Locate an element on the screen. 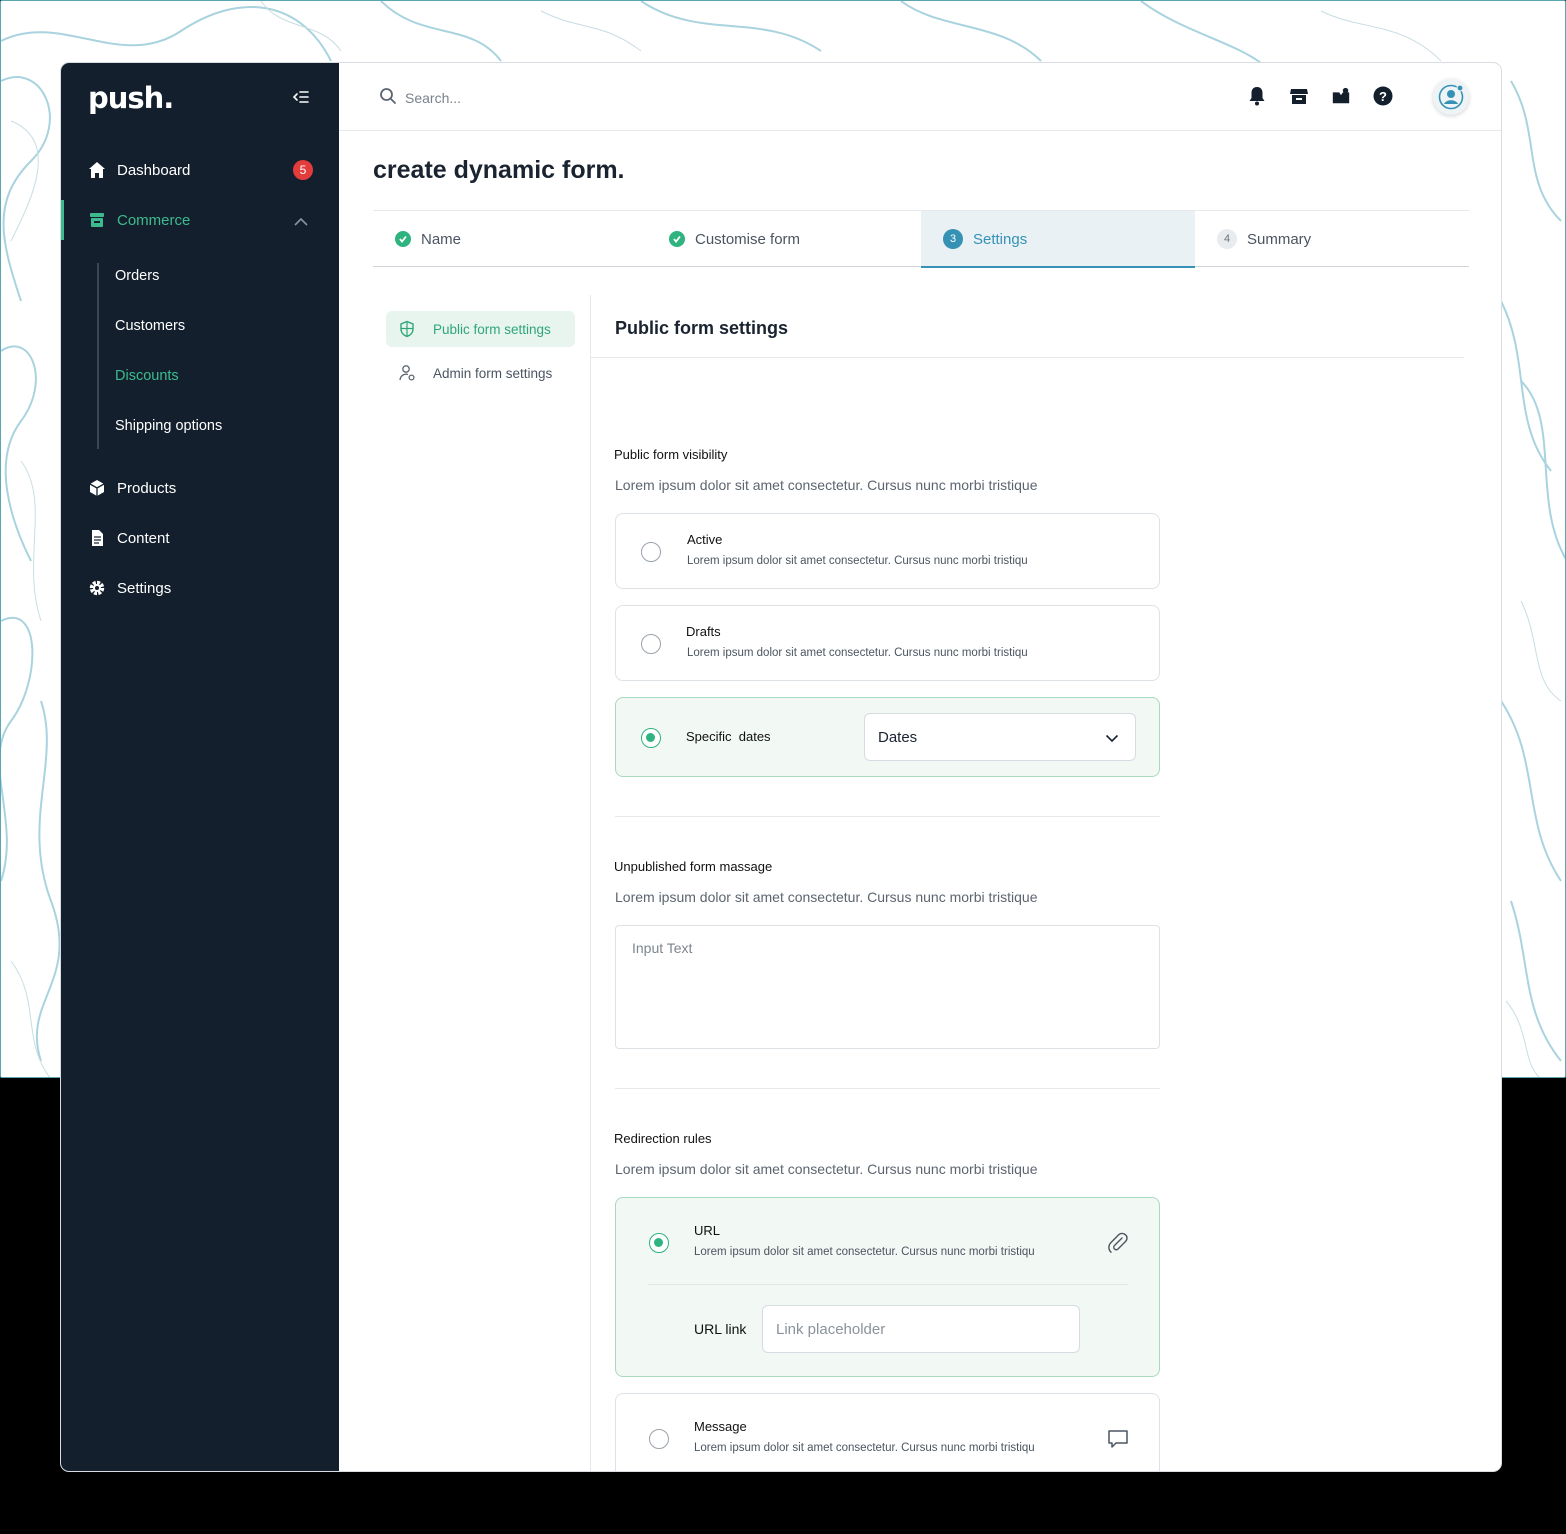 The image size is (1566, 1534). url-link-label: URL link is located at coordinates (720, 1329).